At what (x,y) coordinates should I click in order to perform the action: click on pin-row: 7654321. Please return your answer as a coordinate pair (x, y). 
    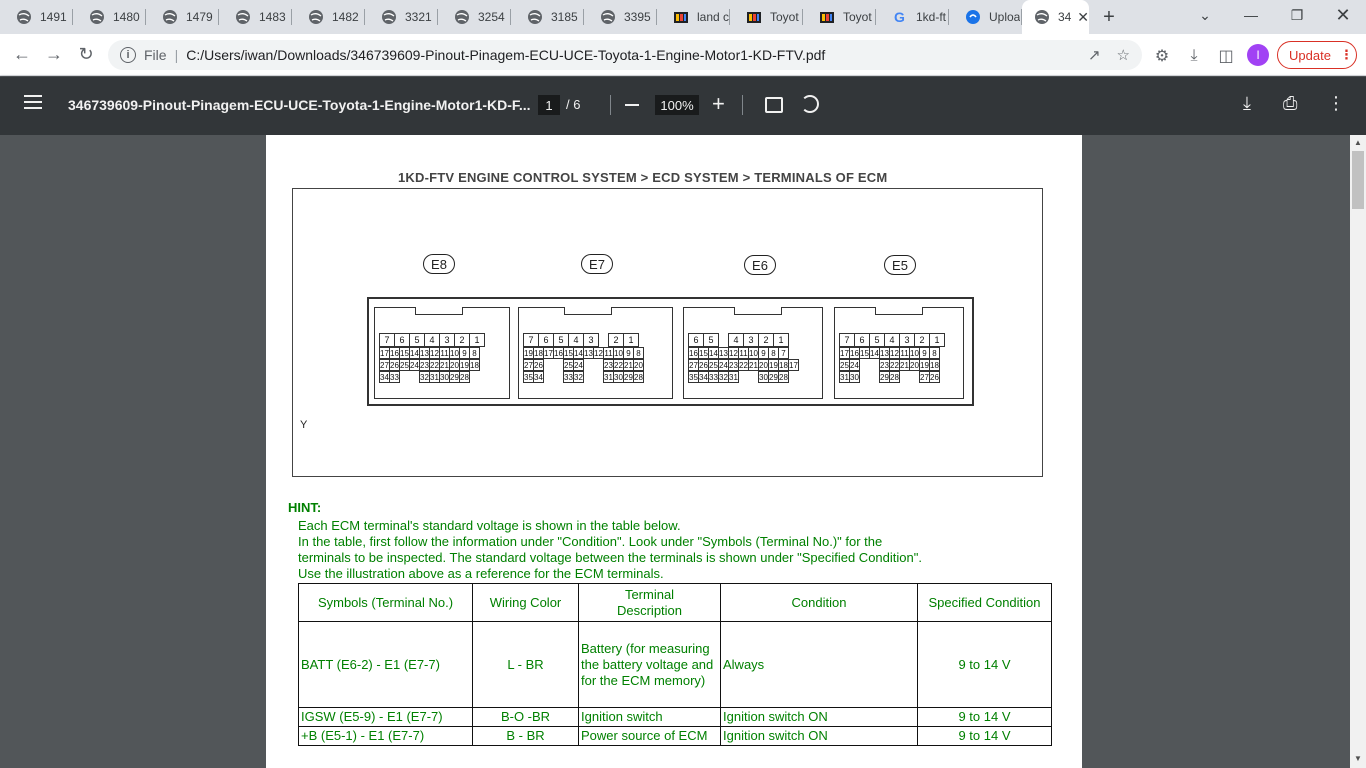
    Looking at the image, I should click on (892, 340).